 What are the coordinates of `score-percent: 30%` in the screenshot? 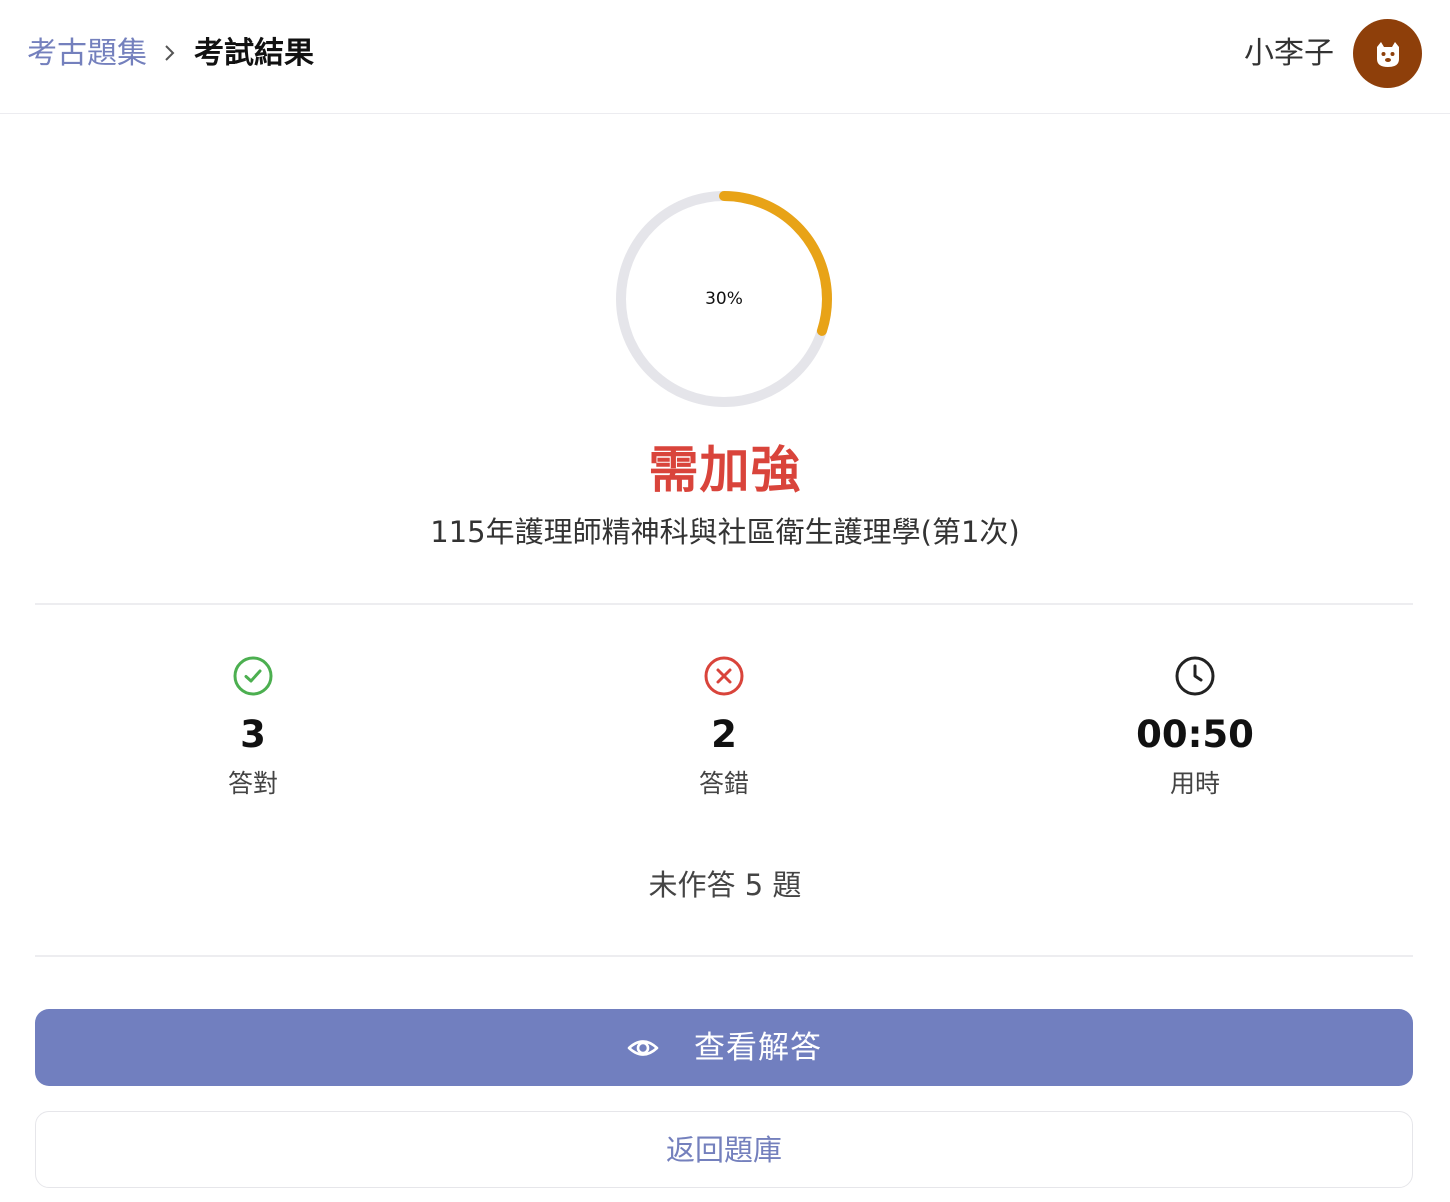 It's located at (724, 299).